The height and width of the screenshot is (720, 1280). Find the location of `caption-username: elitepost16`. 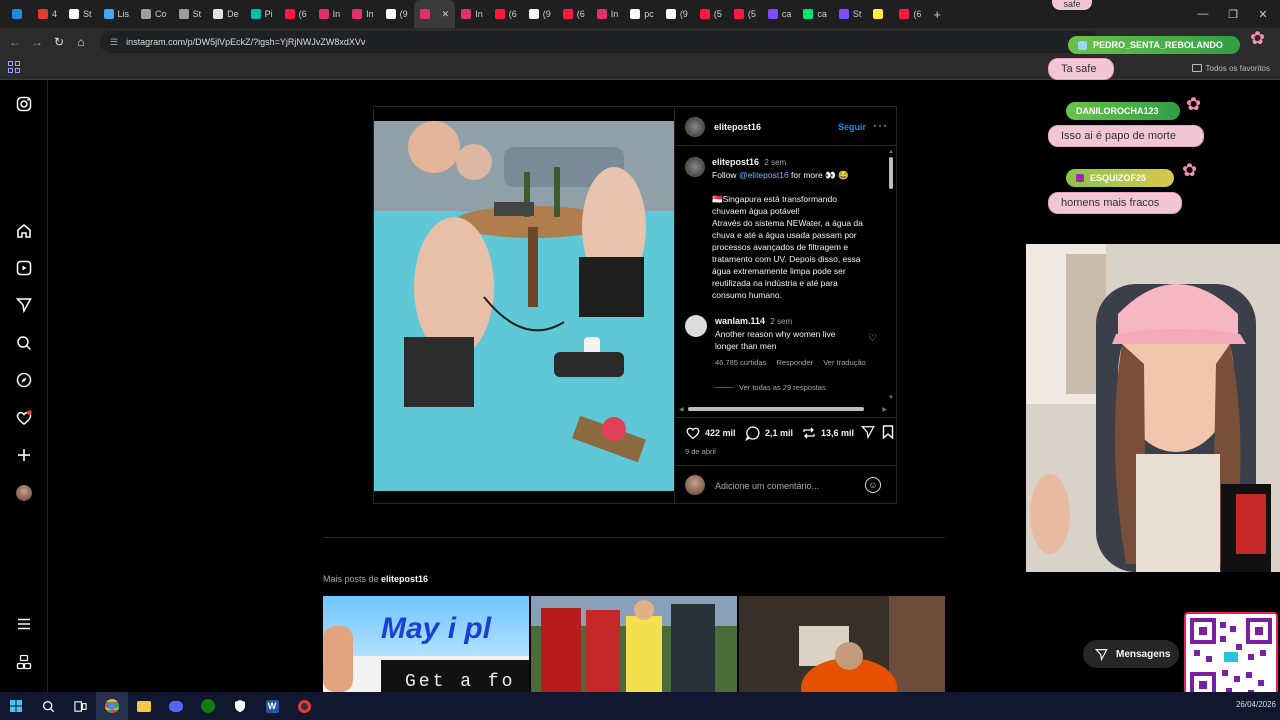

caption-username: elitepost16 is located at coordinates (735, 162).